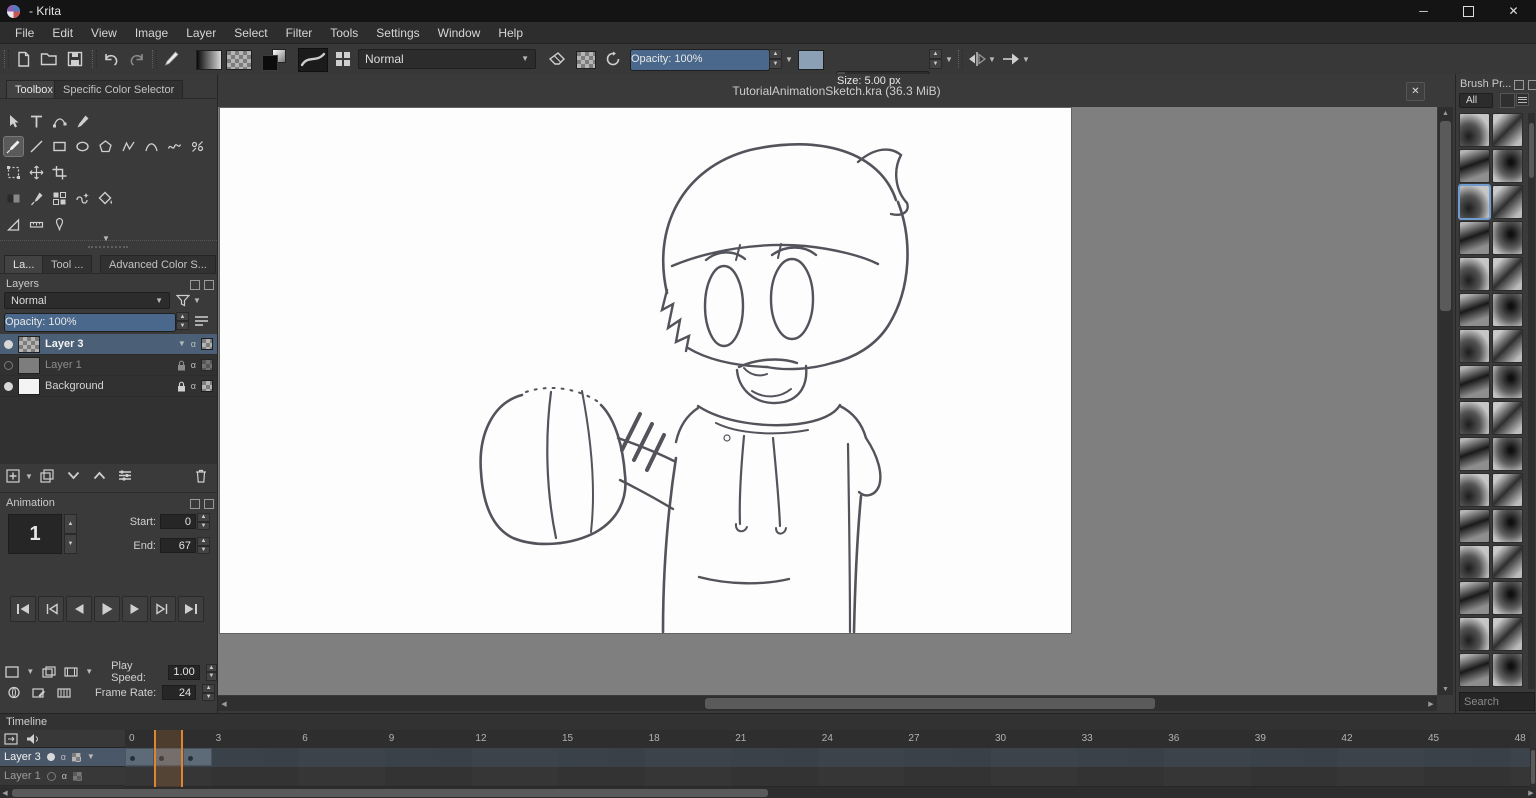 This screenshot has width=1536, height=798. I want to click on timeline-horizontal-scrollbar: ◀ ▶, so click(768, 792).